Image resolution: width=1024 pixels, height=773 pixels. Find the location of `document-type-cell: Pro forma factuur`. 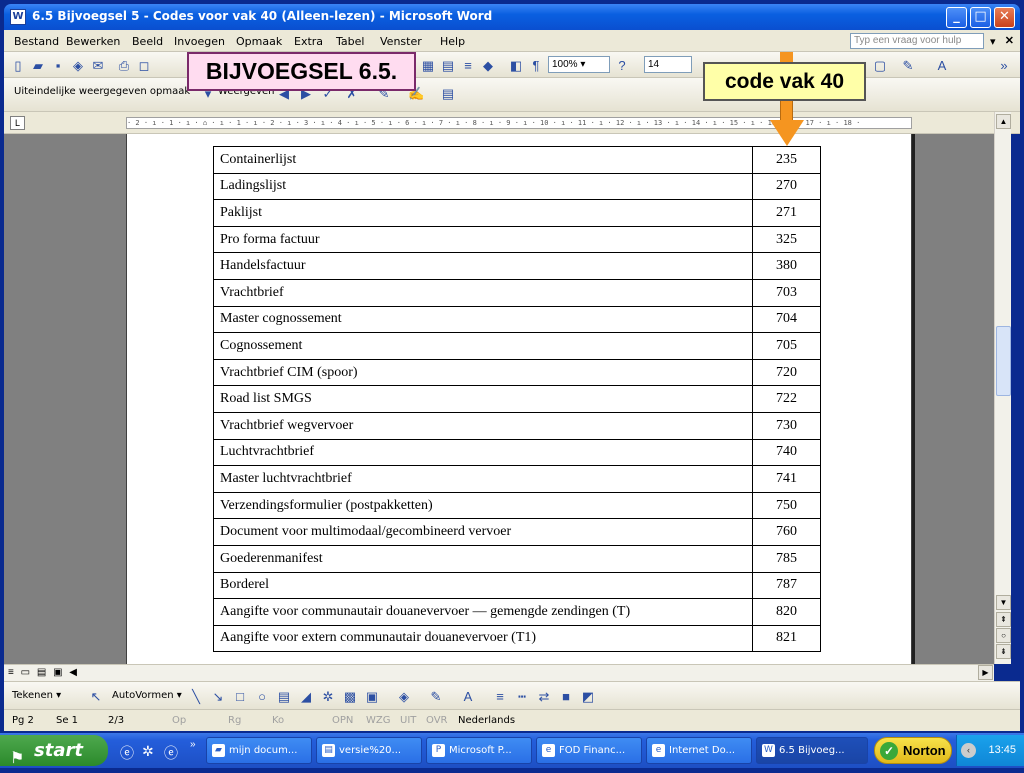

document-type-cell: Pro forma factuur is located at coordinates (483, 239).